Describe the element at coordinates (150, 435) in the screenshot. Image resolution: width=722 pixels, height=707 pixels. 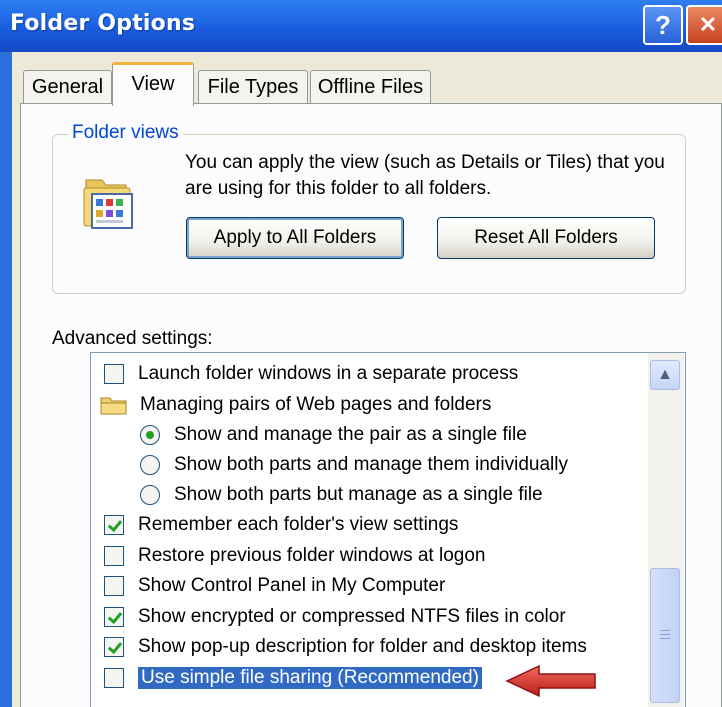
I see `radio-selected` at that location.